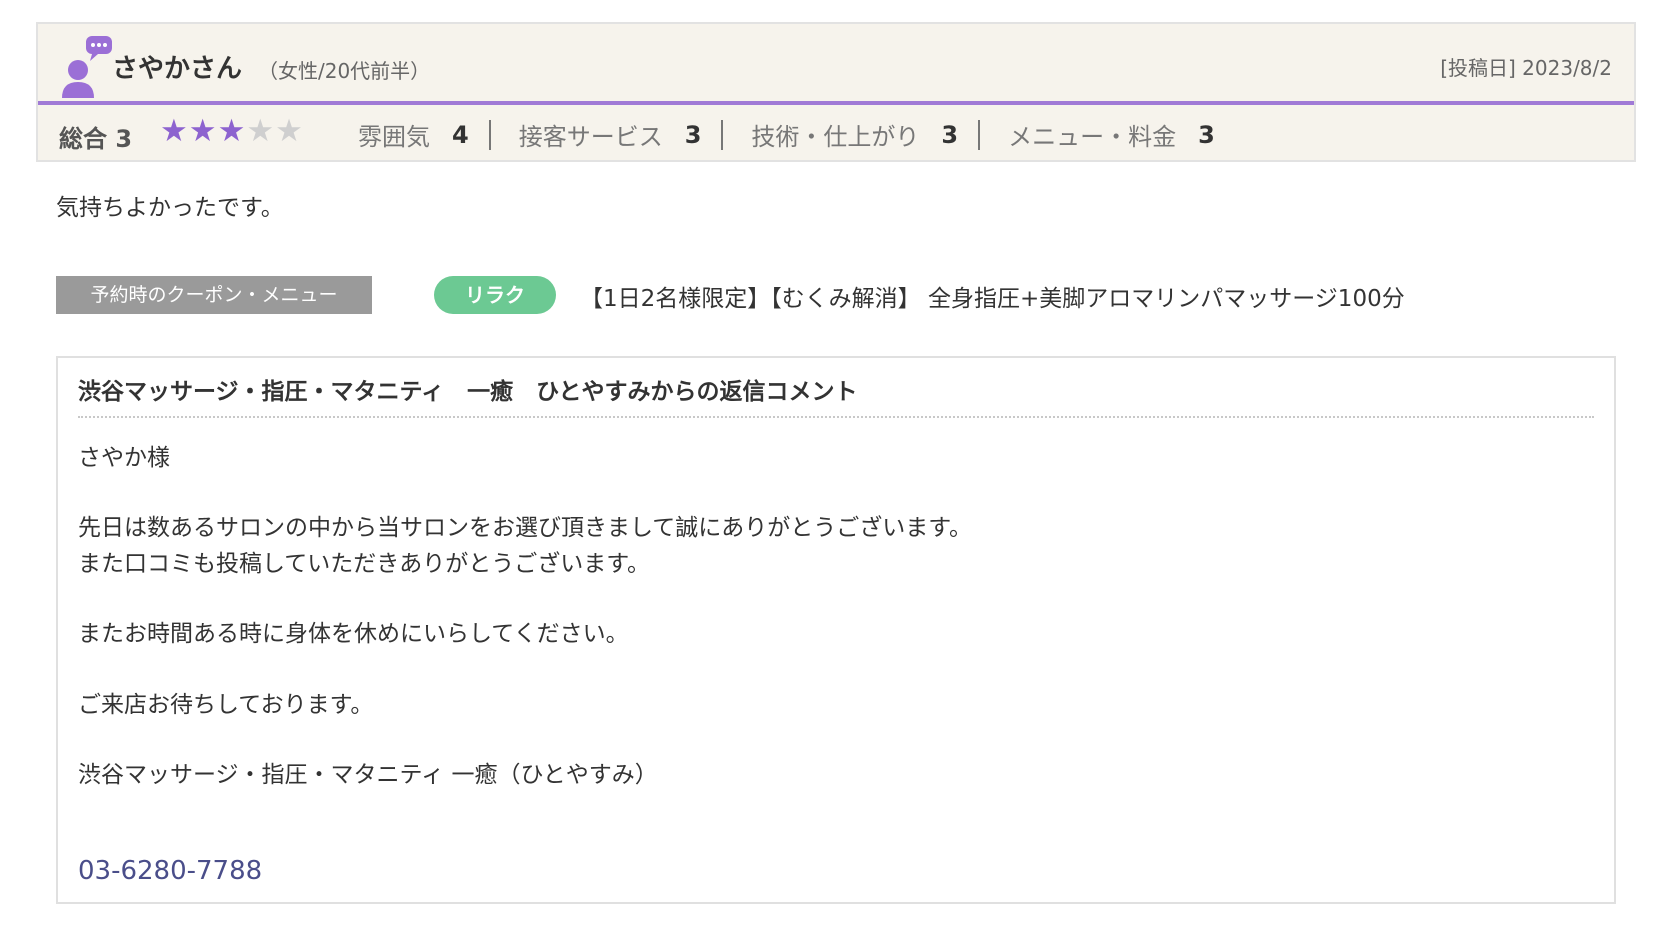  What do you see at coordinates (344, 71) in the screenshot?
I see `reviewer-demographic: （女性/20代前半）` at bounding box center [344, 71].